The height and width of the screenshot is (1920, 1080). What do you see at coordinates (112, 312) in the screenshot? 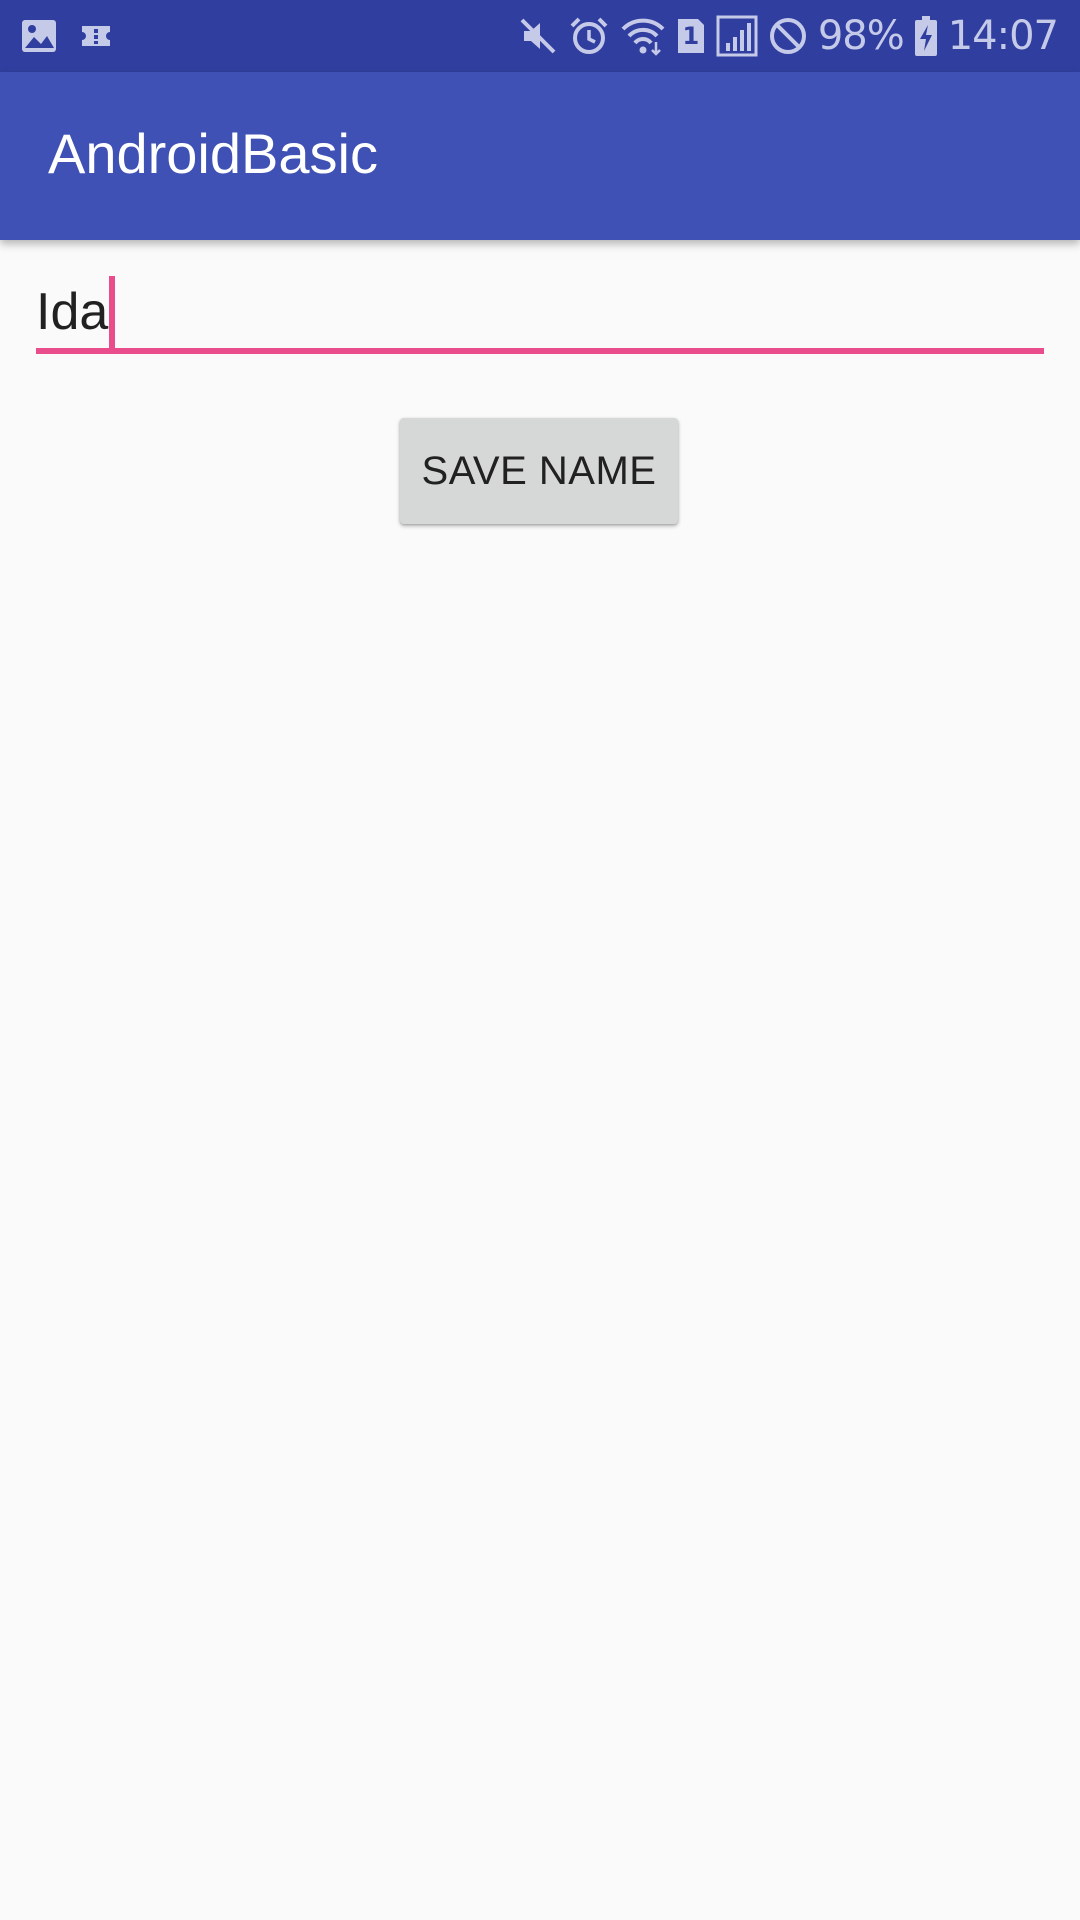
I see `text-cursor` at bounding box center [112, 312].